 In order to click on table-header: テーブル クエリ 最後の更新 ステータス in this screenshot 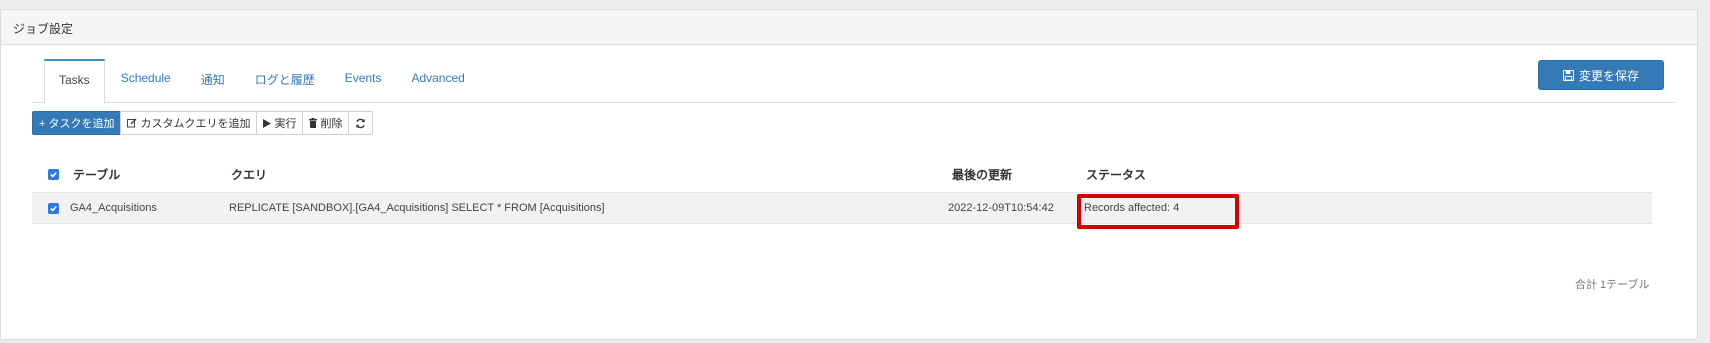, I will do `click(842, 174)`.